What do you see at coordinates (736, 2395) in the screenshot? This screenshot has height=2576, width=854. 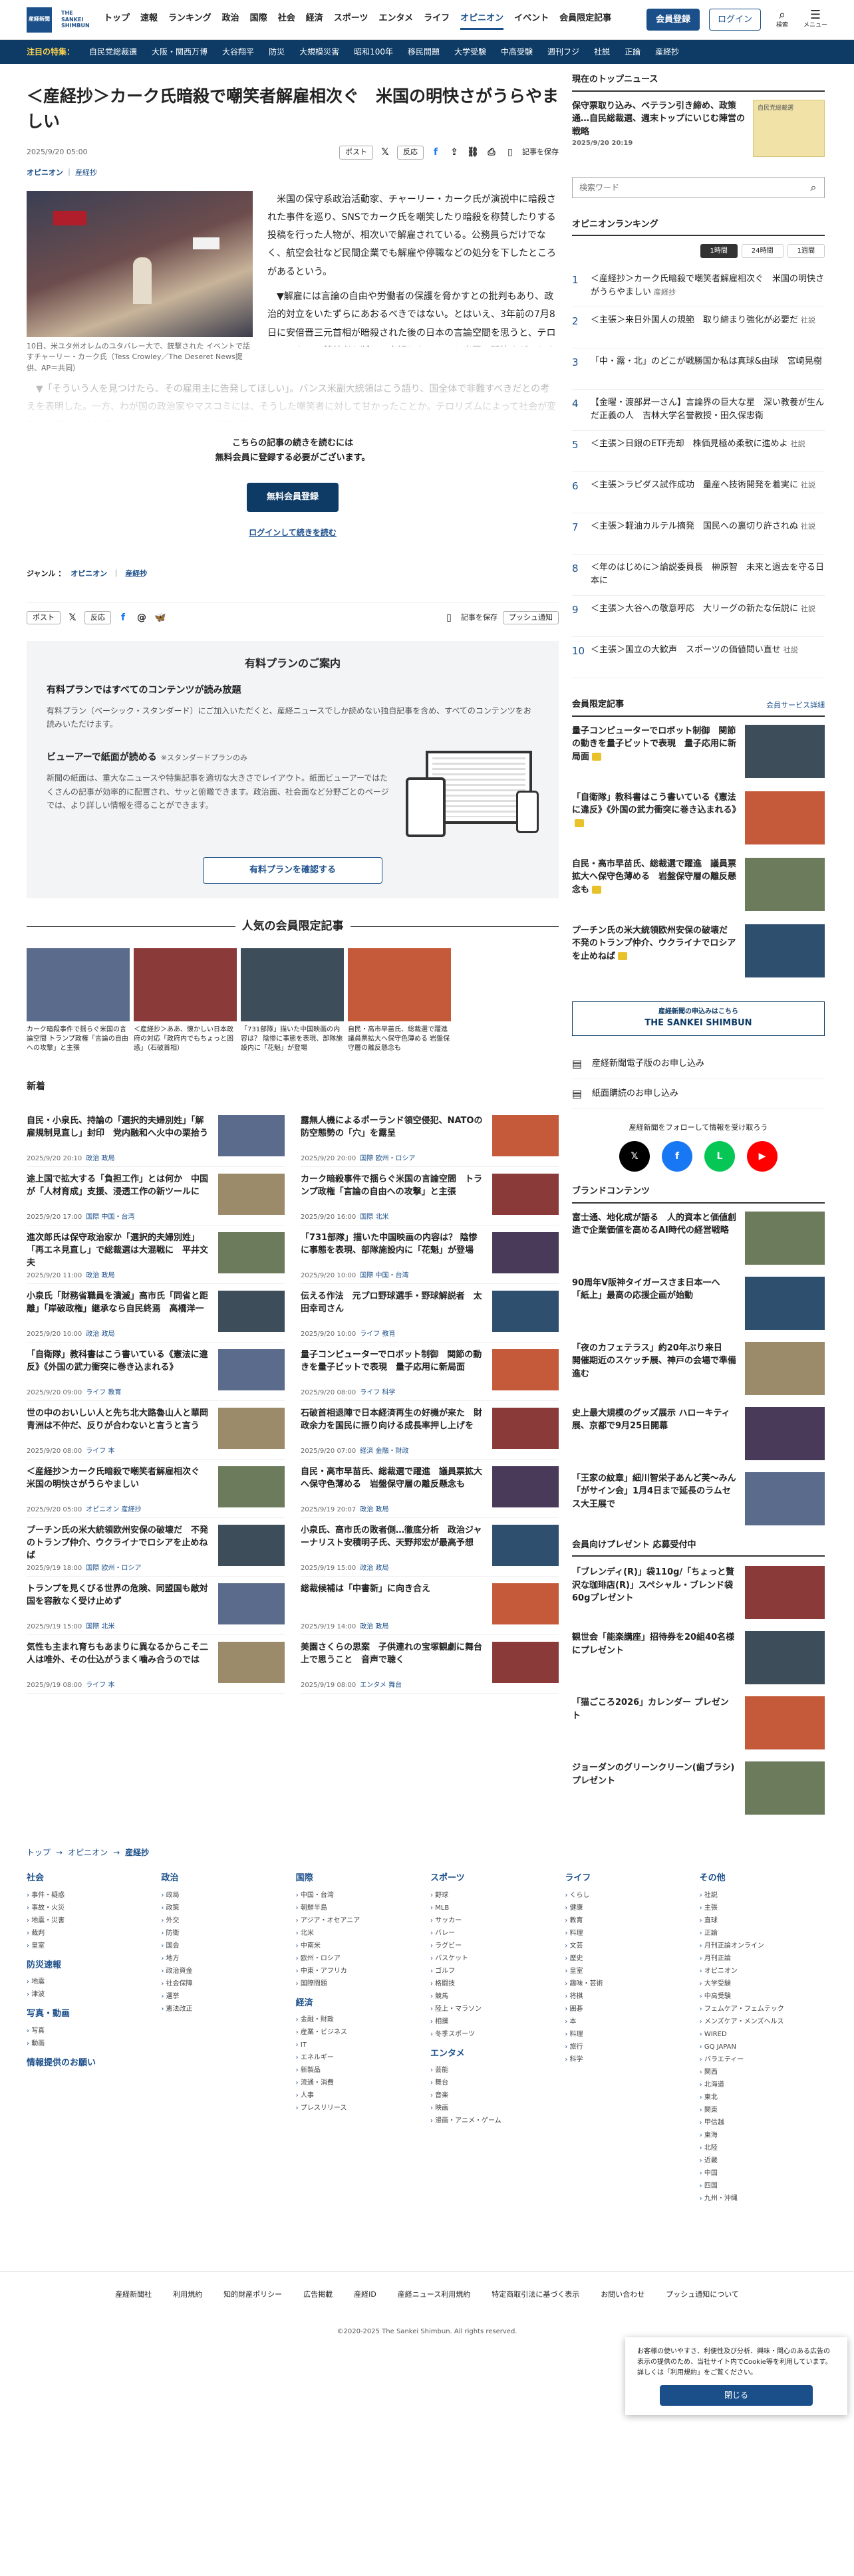 I see `cookie-close-button: 閉じる` at bounding box center [736, 2395].